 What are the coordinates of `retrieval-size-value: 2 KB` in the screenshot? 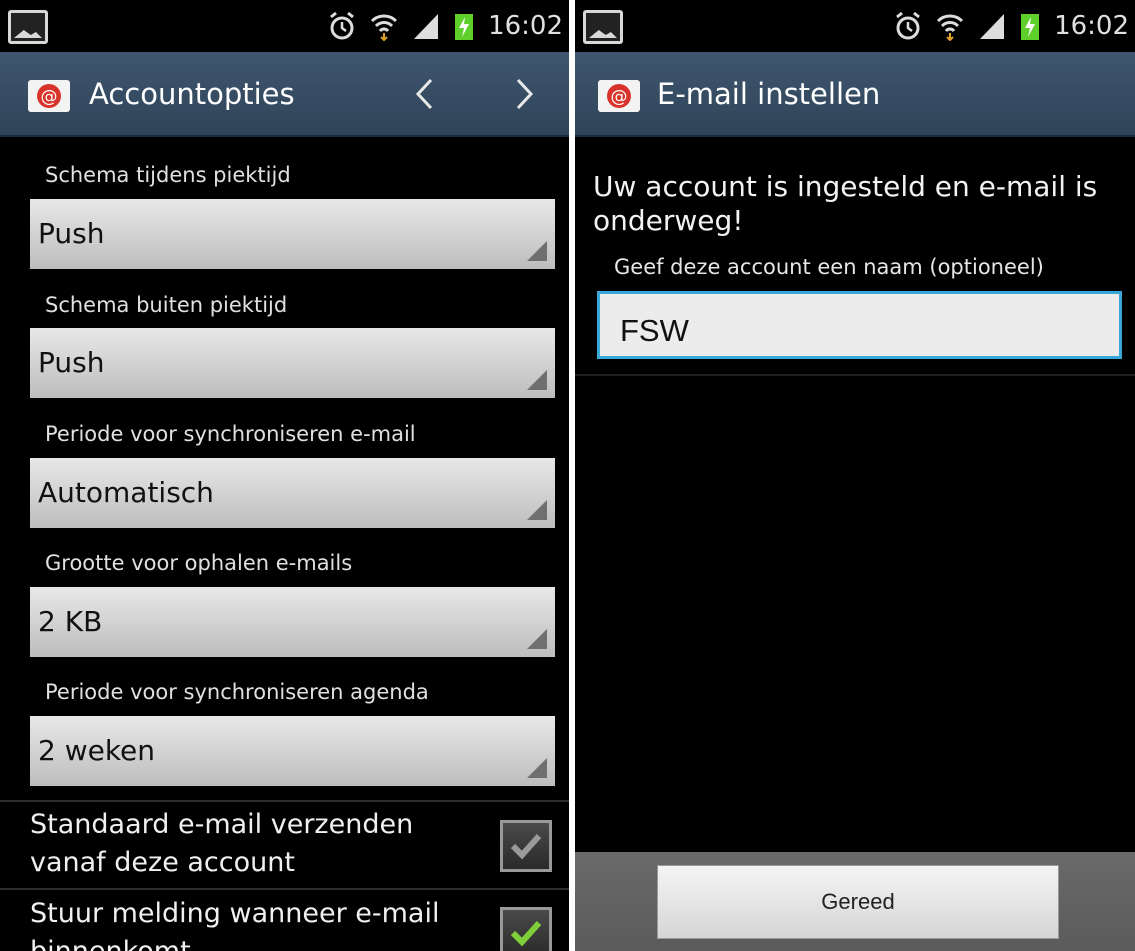 It's located at (70, 621).